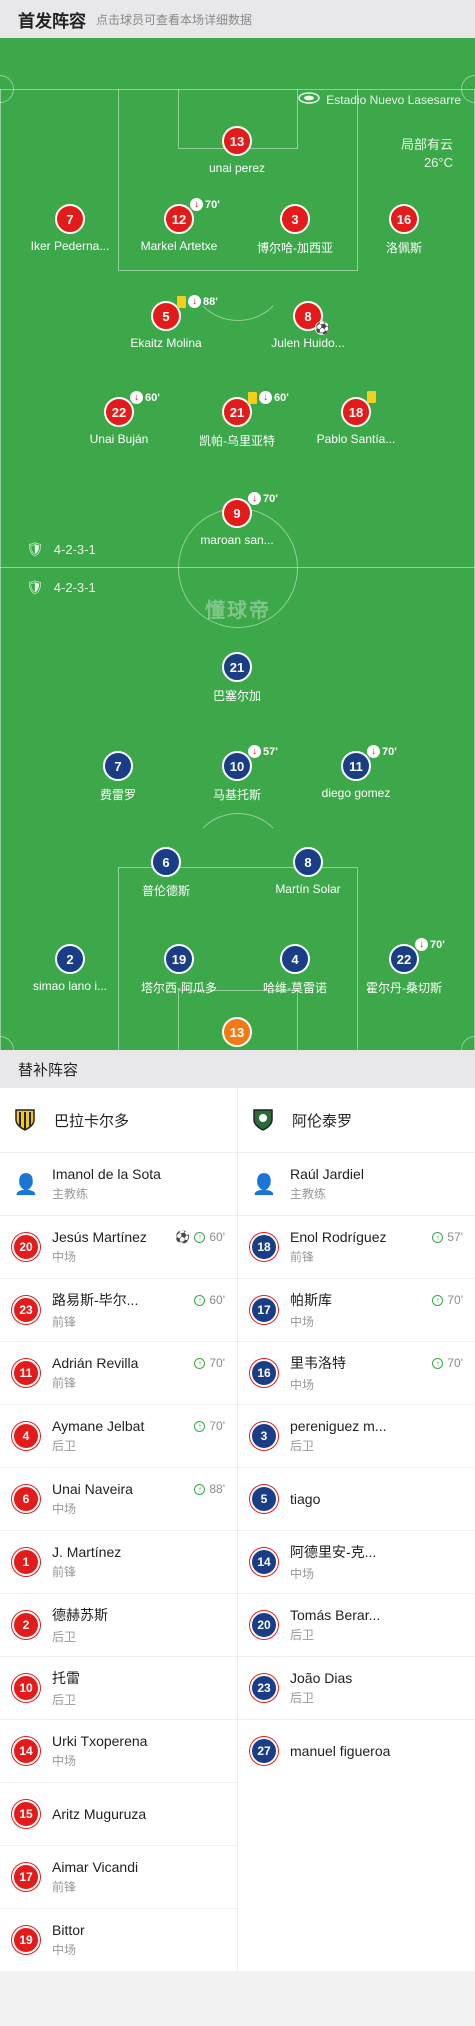 The width and height of the screenshot is (475, 2026). Describe the element at coordinates (268, 397) in the screenshot. I see `player-events: ↓ 60'` at that location.